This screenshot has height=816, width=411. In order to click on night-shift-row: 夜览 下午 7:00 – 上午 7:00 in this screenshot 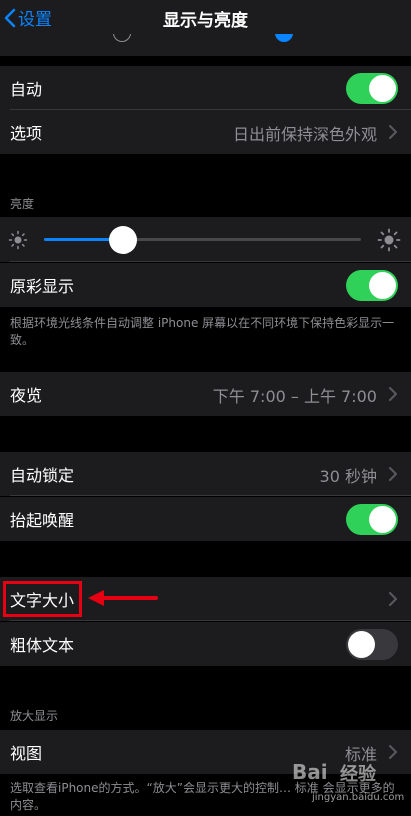, I will do `click(205, 394)`.